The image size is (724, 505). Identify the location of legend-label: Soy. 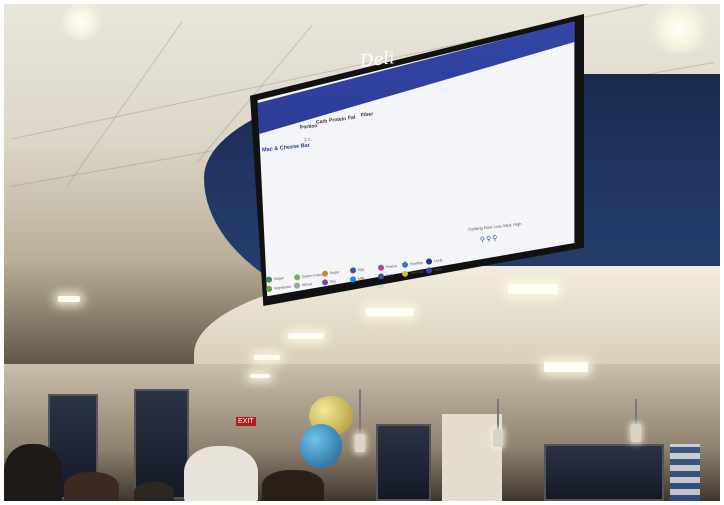
(333, 281).